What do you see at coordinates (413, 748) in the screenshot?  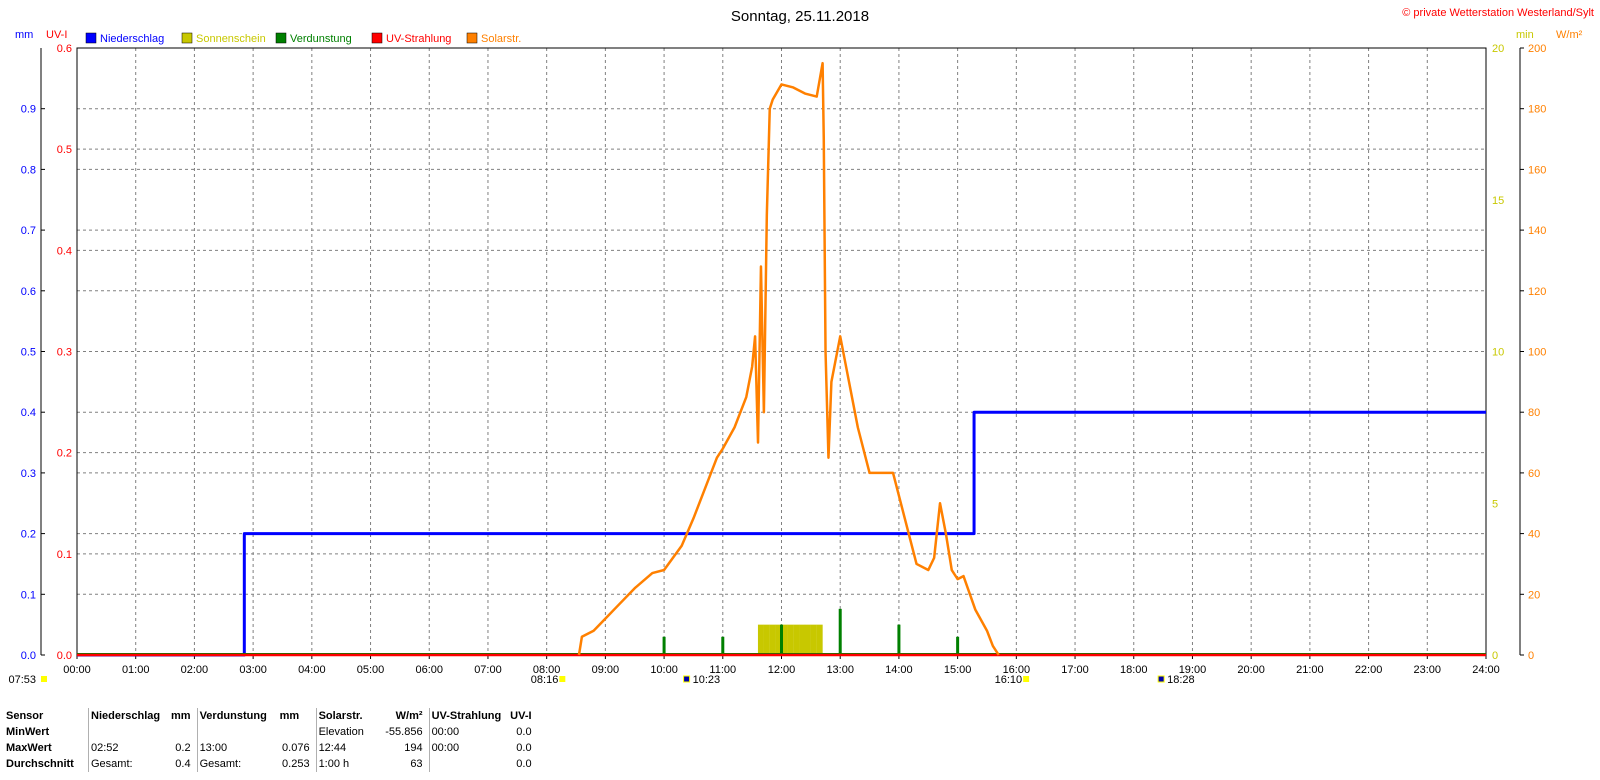 I see `summary-cell: 194` at bounding box center [413, 748].